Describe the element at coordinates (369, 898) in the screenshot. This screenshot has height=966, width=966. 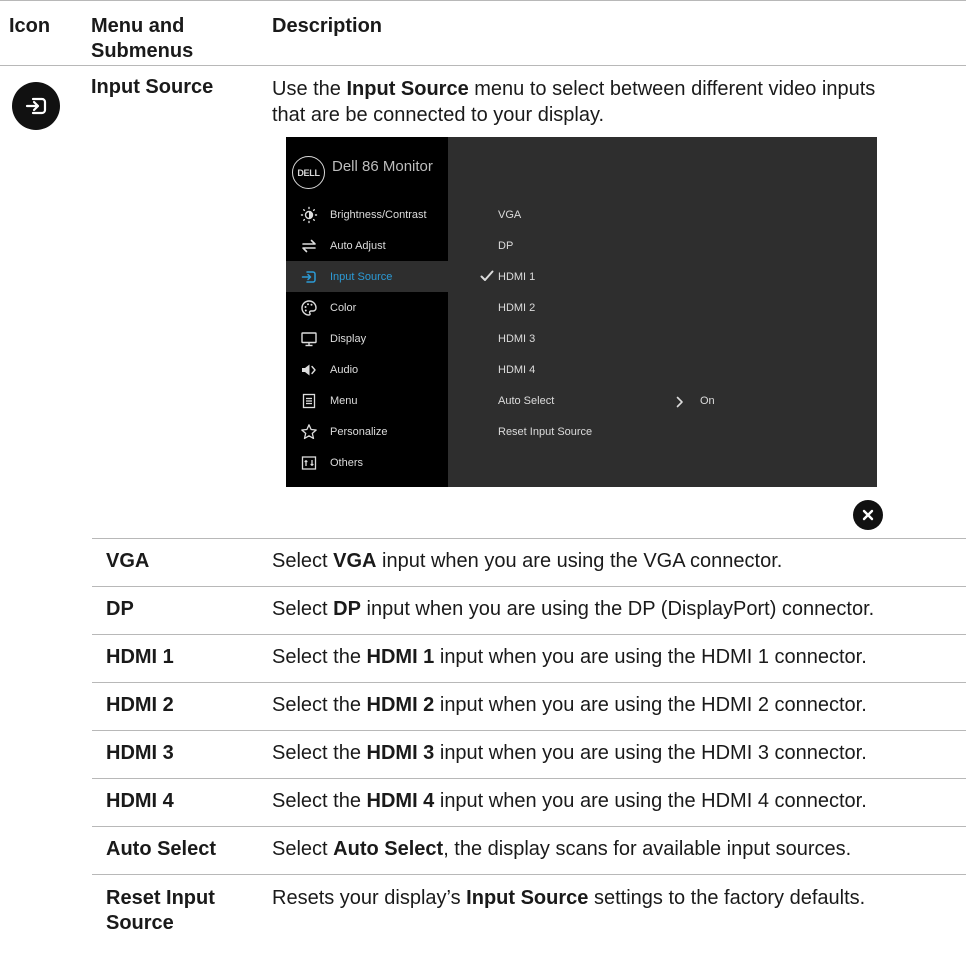
I see `desc-text: Resets your display’s` at that location.